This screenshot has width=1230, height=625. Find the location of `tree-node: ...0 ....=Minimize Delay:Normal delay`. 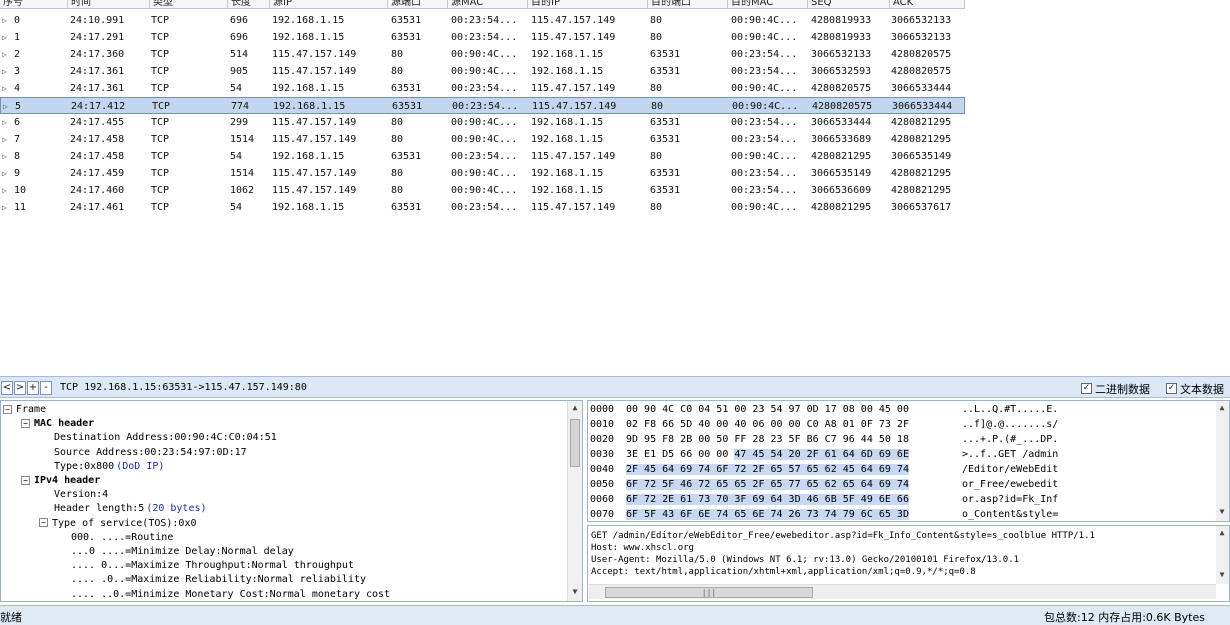

tree-node: ...0 ....=Minimize Delay:Normal delay is located at coordinates (182, 552).